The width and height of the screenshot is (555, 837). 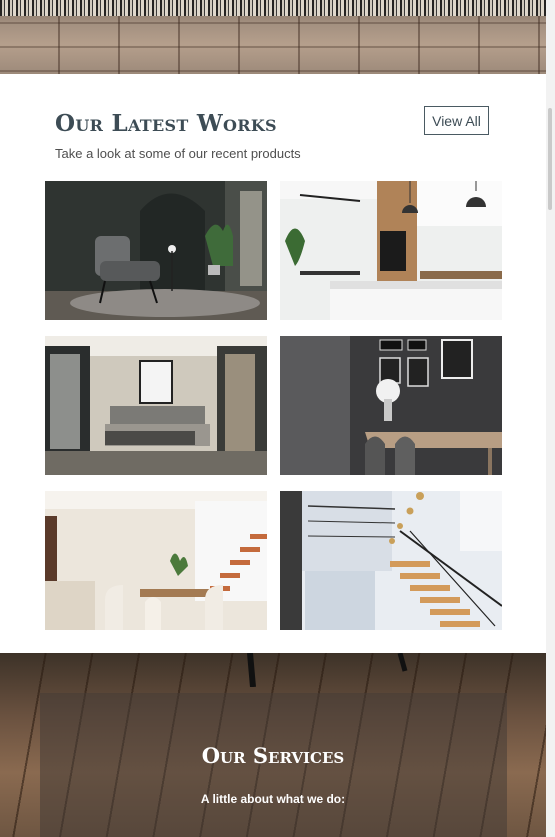 What do you see at coordinates (391, 250) in the screenshot?
I see `white-kitchen-pendant-photo` at bounding box center [391, 250].